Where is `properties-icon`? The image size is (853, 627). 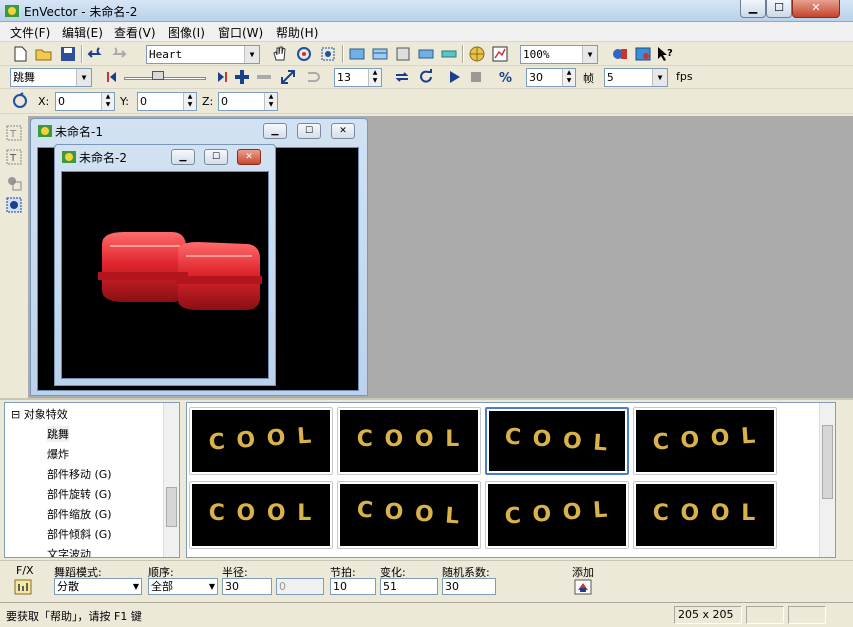 properties-icon is located at coordinates (620, 54).